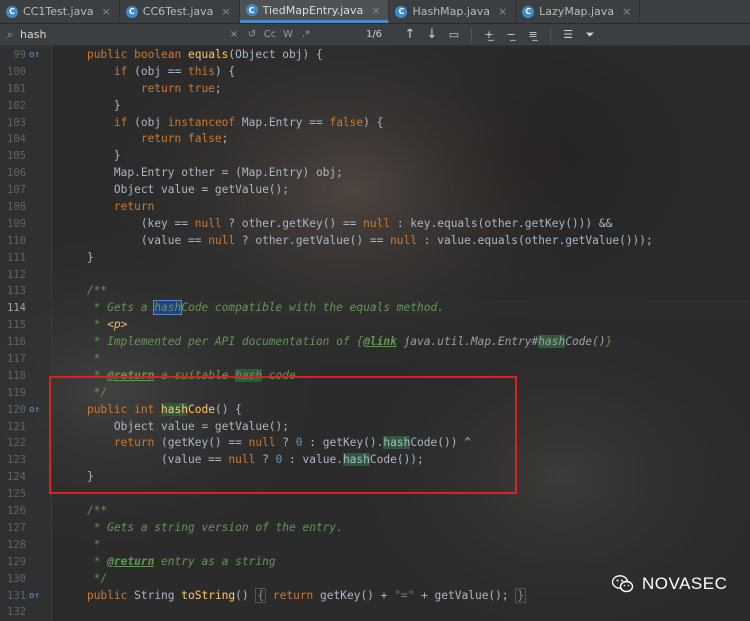 The width and height of the screenshot is (750, 621). I want to click on code-token: getKey() +, so click(357, 595).